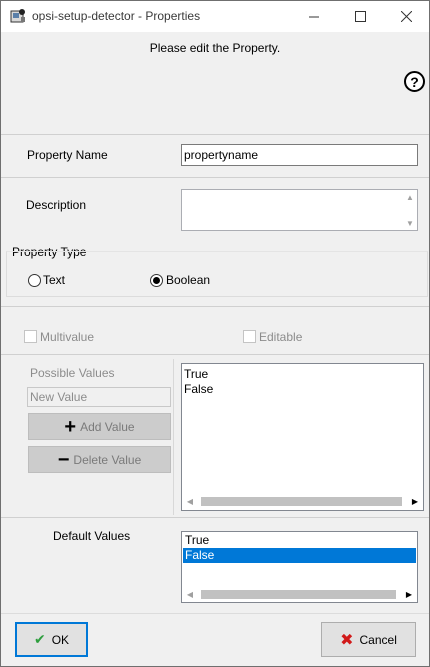 The width and height of the screenshot is (430, 667). I want to click on minimize-button, so click(314, 16).